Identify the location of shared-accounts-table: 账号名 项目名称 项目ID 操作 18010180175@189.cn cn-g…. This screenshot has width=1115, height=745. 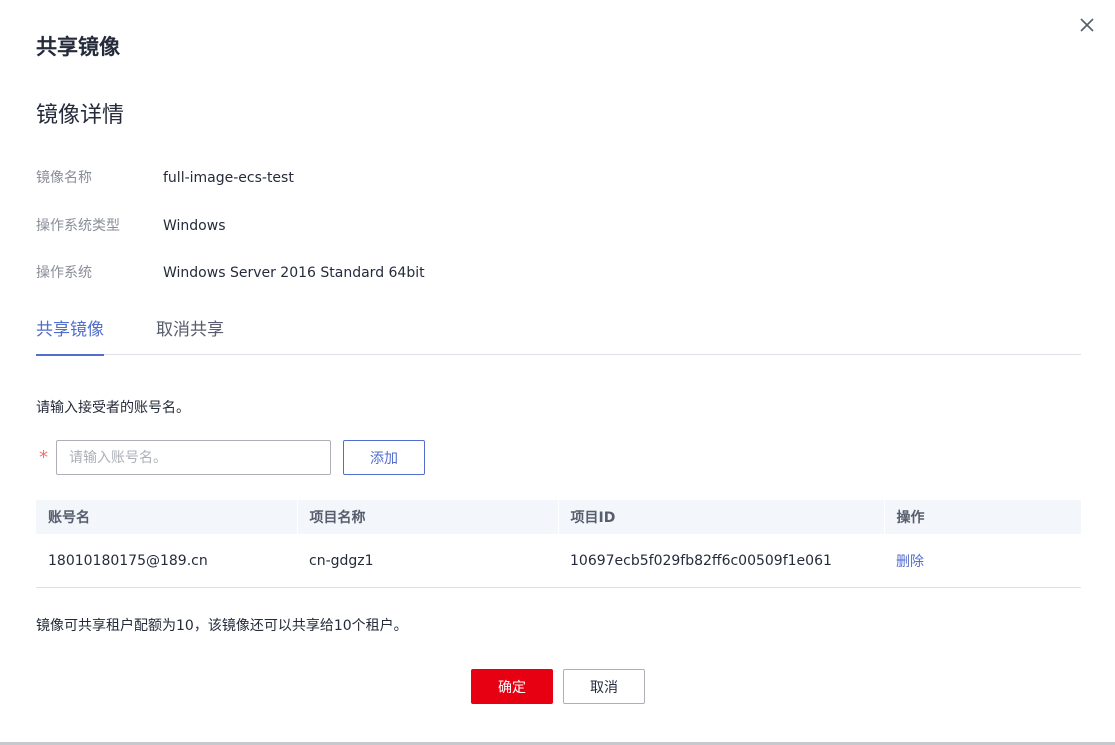
(558, 544).